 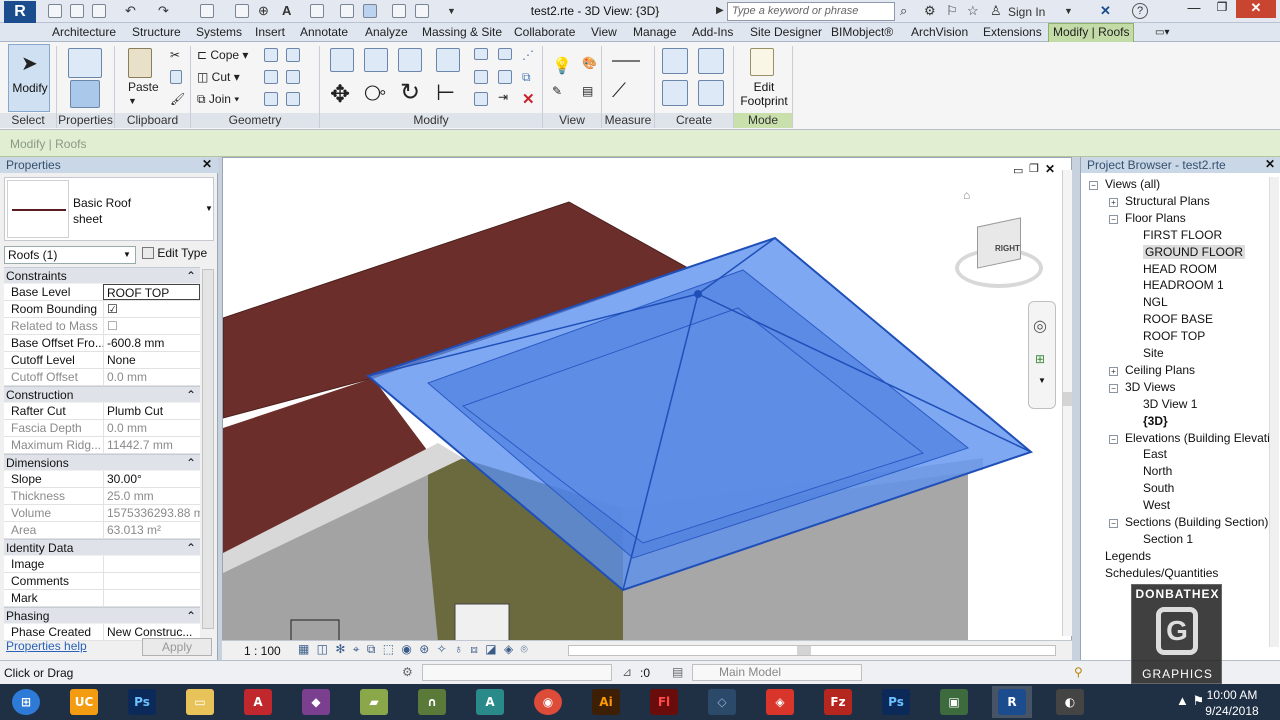 What do you see at coordinates (151, 326) in the screenshot?
I see `property-value: ☐` at bounding box center [151, 326].